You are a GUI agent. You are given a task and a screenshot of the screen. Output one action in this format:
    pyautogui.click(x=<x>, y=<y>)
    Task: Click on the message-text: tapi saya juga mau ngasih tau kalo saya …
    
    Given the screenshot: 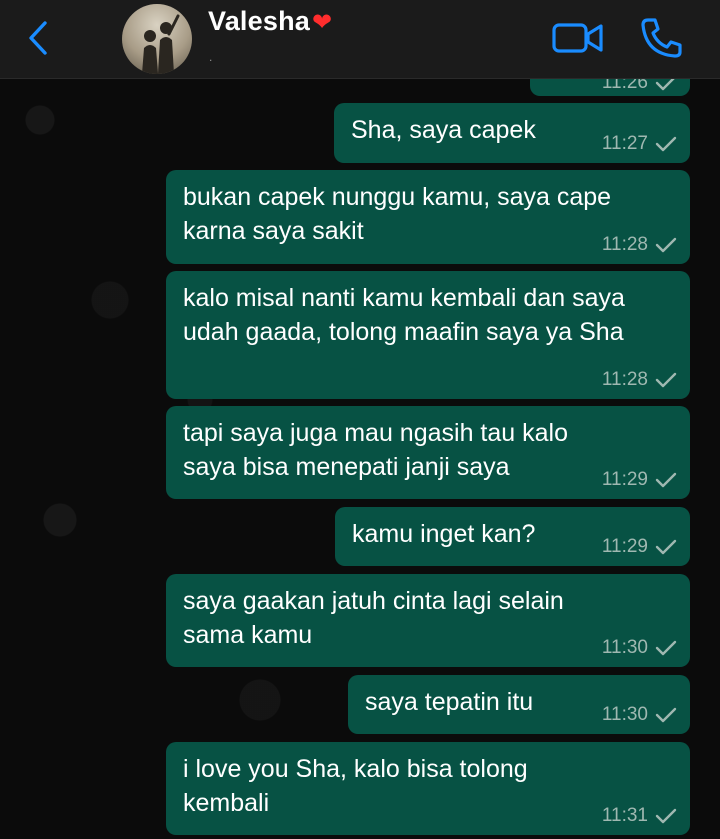 What is the action you would take?
    pyautogui.click(x=375, y=450)
    